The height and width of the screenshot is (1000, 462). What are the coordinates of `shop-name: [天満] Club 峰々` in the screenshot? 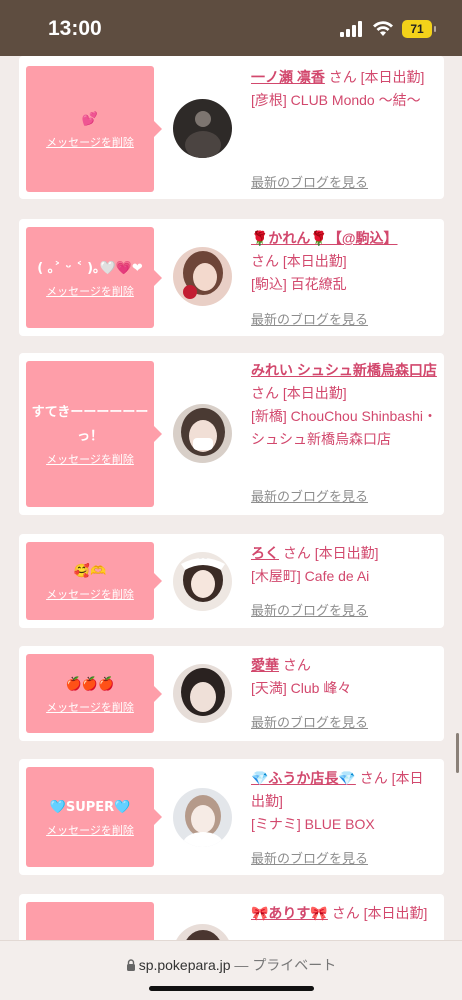 It's located at (301, 688).